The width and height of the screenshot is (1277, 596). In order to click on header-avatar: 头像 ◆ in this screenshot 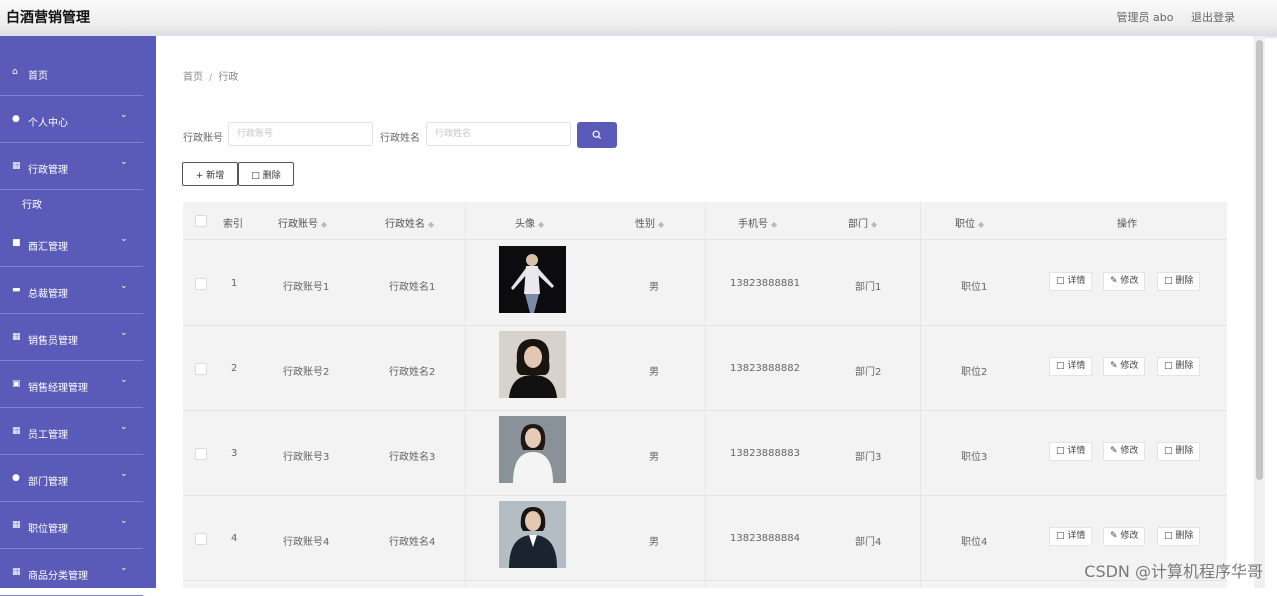, I will do `click(529, 222)`.